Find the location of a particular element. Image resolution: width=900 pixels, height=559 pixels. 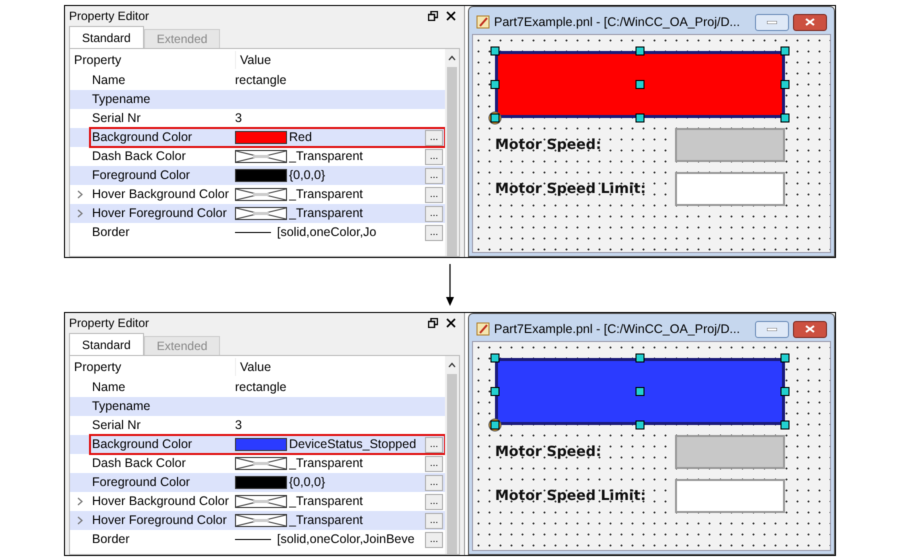

property-value: DeviceStatus_Stopped is located at coordinates (353, 445).